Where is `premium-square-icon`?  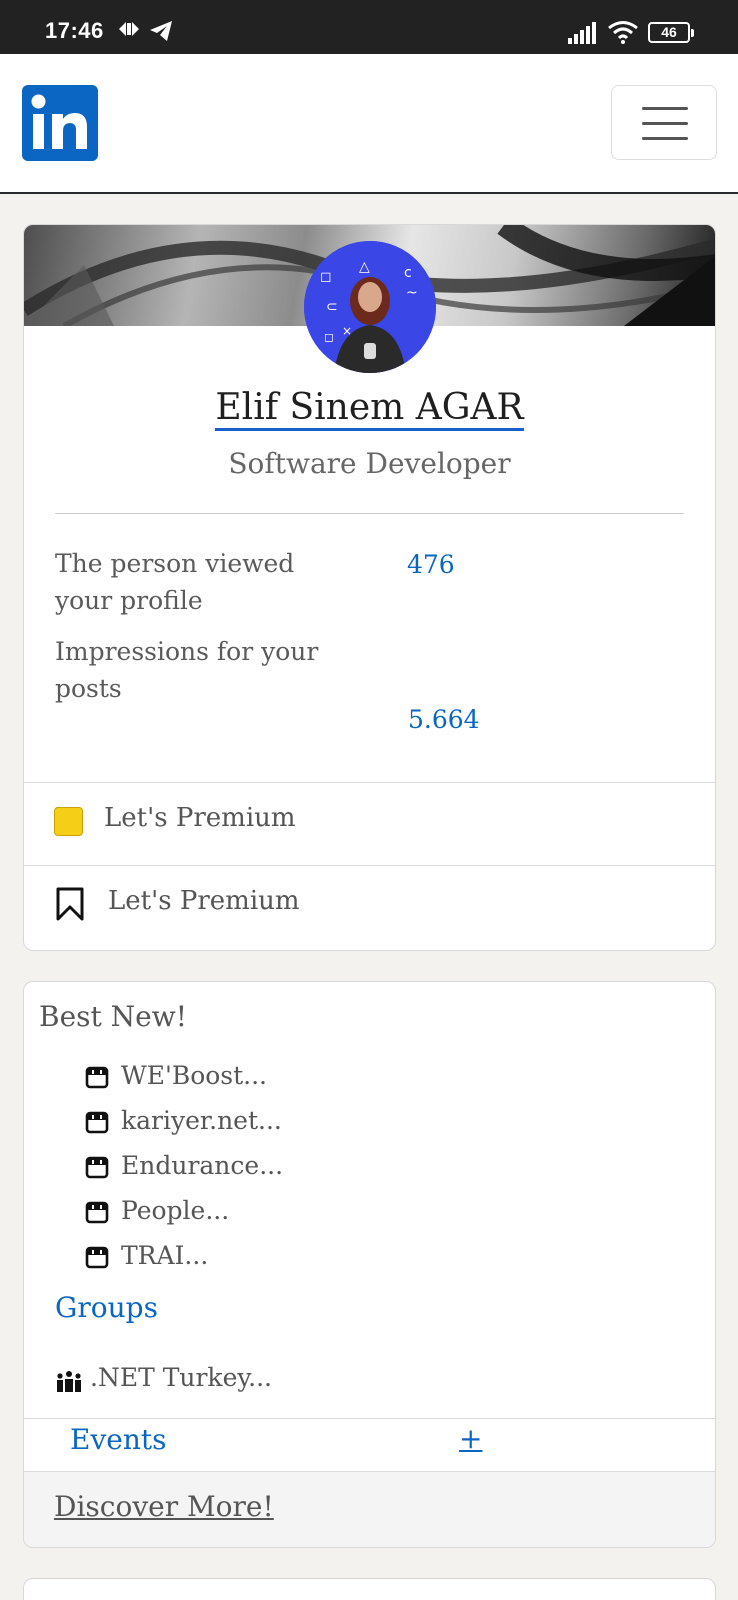 premium-square-icon is located at coordinates (68, 821).